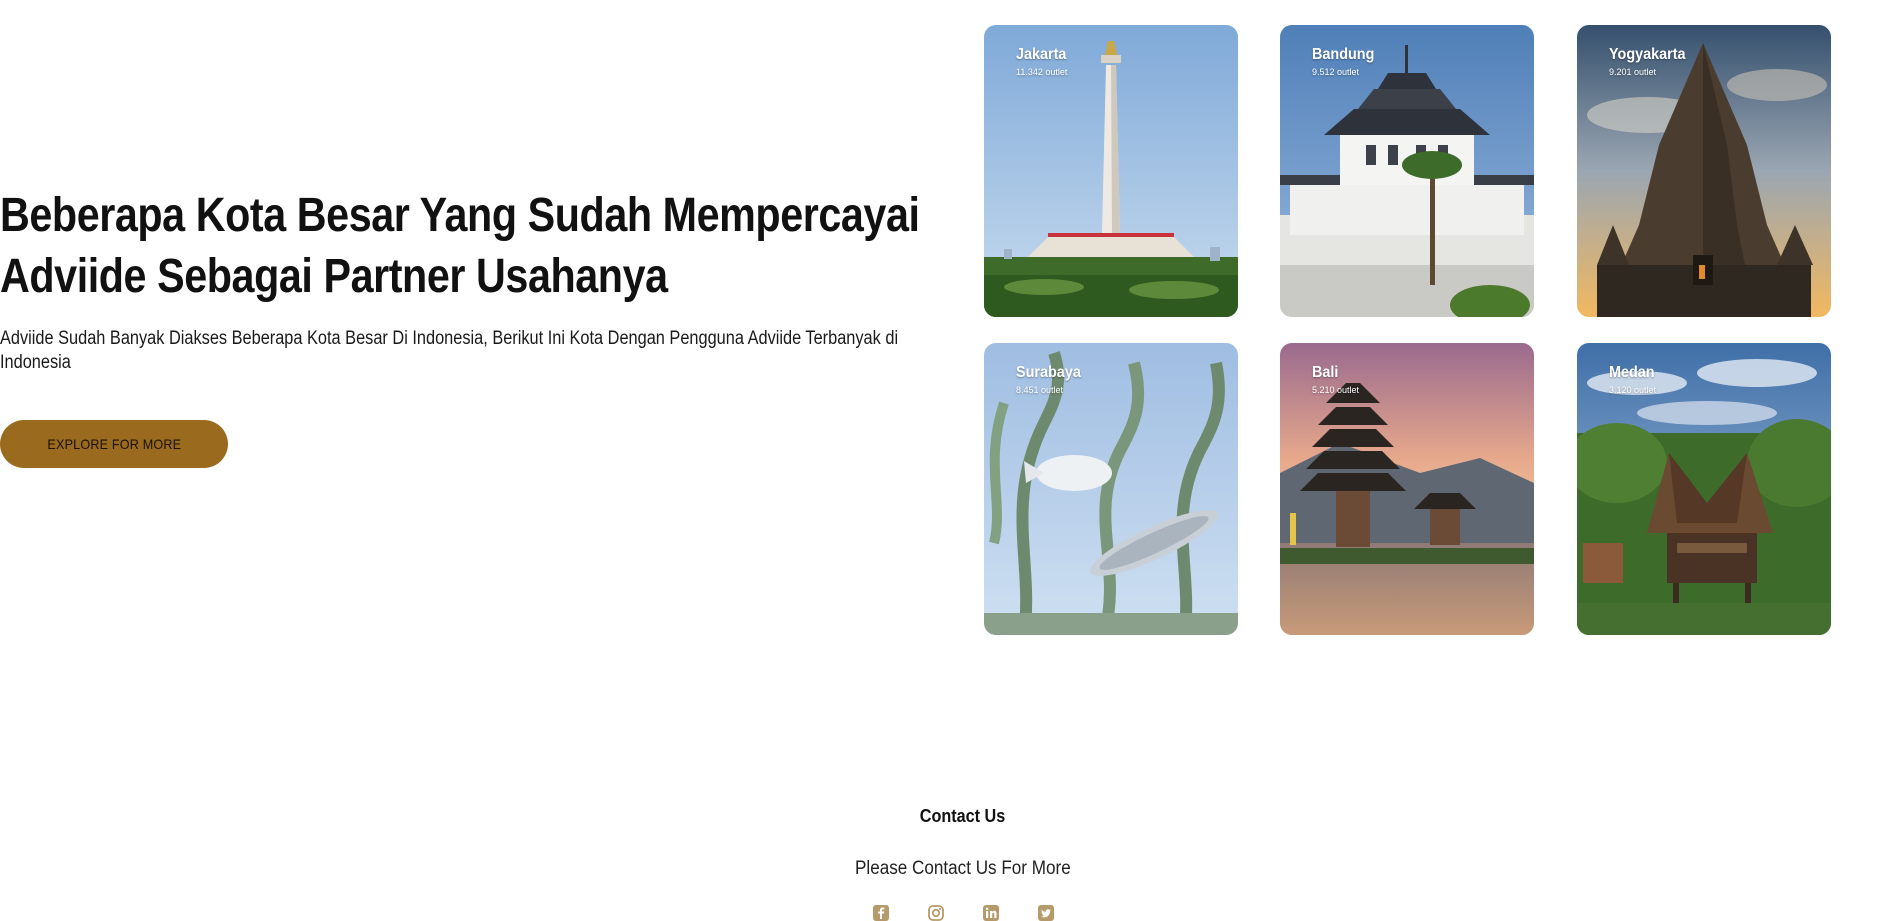 This screenshot has width=1899, height=921. What do you see at coordinates (1325, 372) in the screenshot?
I see `city-name: Bali` at bounding box center [1325, 372].